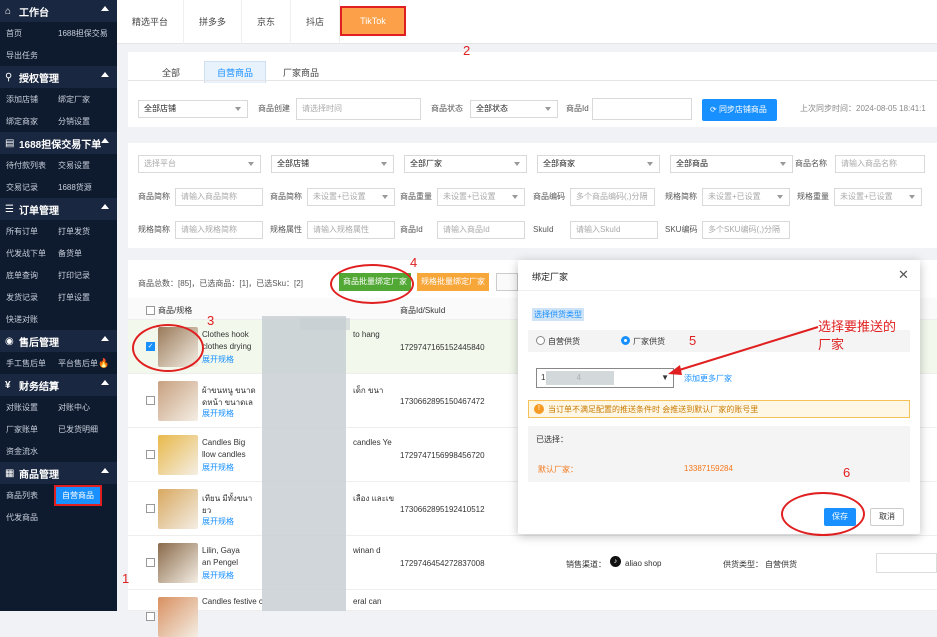 Image resolution: width=937 pixels, height=637 pixels. What do you see at coordinates (906, 563) in the screenshot?
I see `row-input` at bounding box center [906, 563].